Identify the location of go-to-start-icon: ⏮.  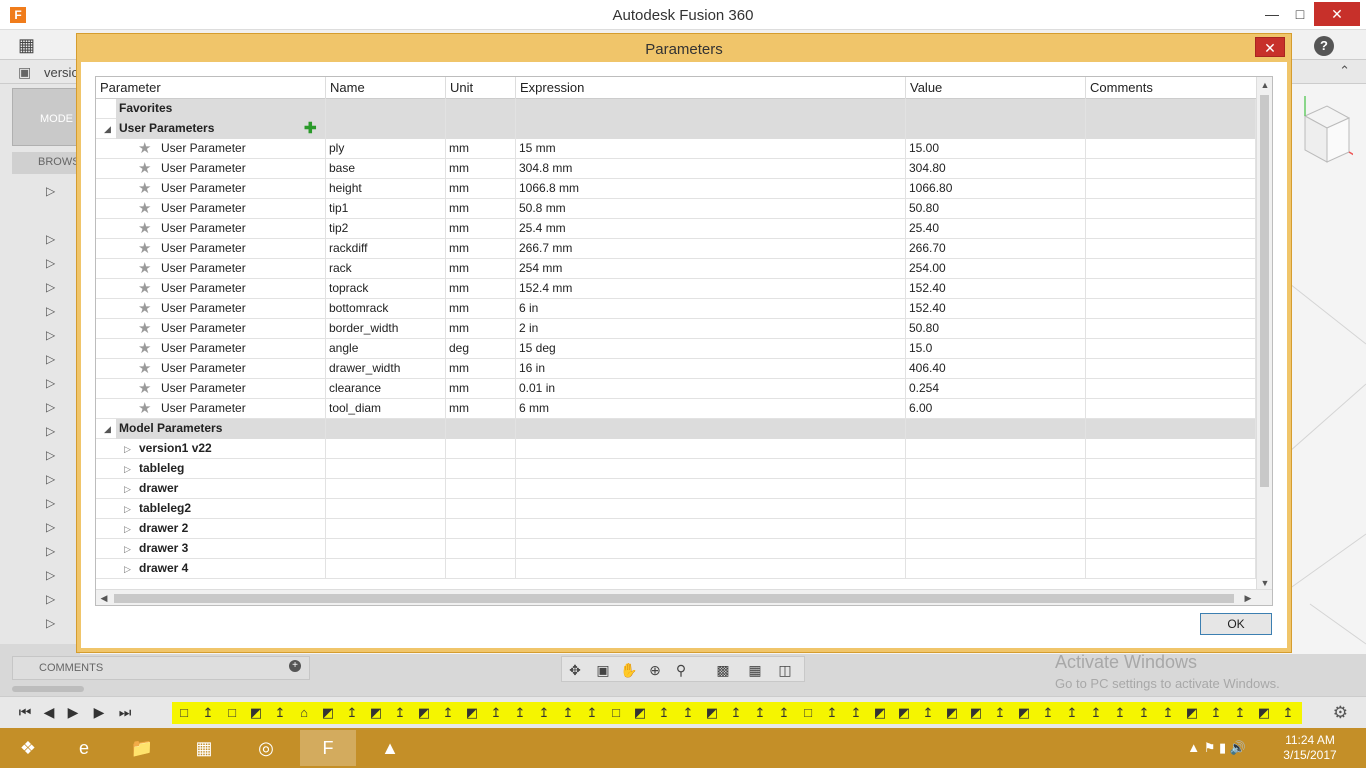
(25, 712).